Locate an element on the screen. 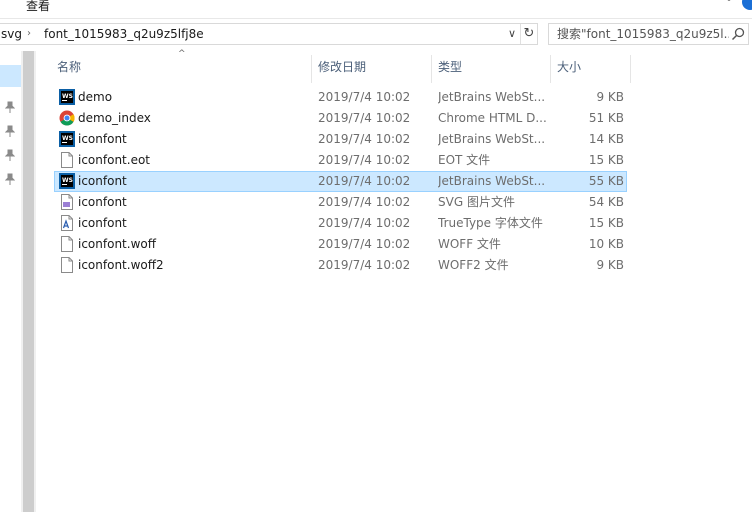 The image size is (752, 512). nav-scrollbar is located at coordinates (28, 281).